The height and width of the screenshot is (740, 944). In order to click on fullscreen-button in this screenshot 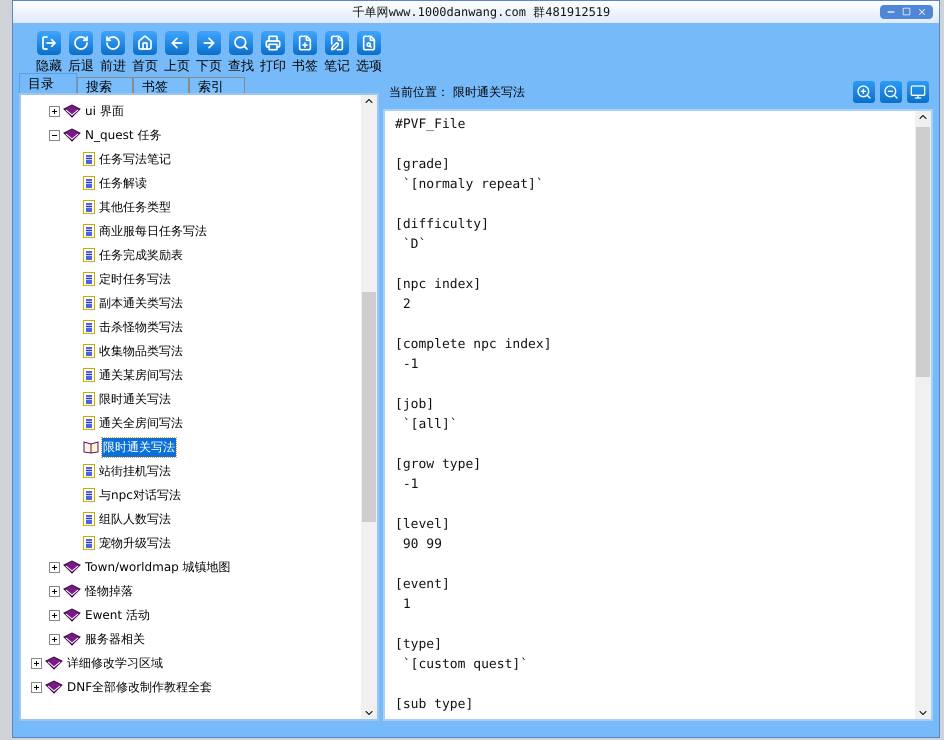, I will do `click(918, 92)`.